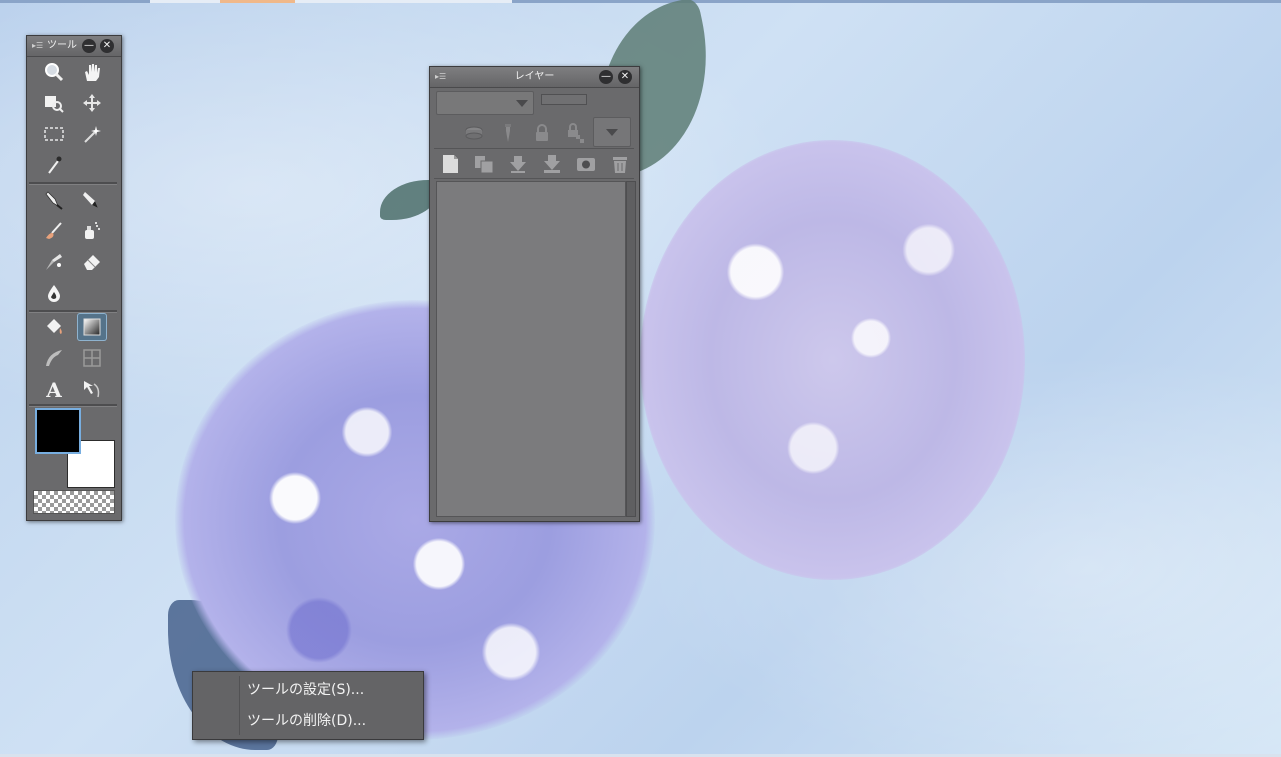 This screenshot has height=757, width=1281. I want to click on brush-tool-button, so click(54, 231).